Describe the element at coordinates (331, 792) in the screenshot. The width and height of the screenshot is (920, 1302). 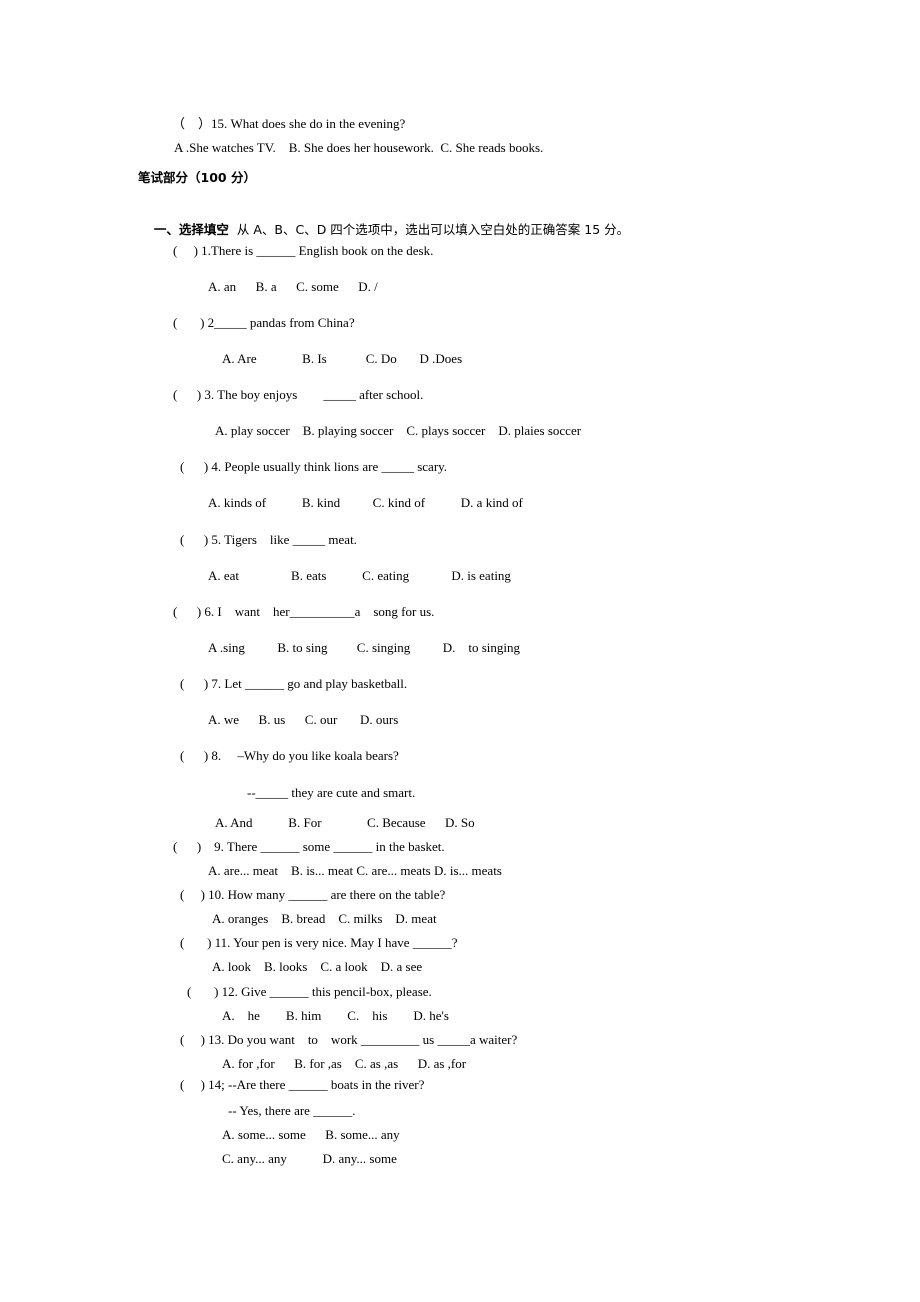
I see `question-answer-line: --_____ they are cute and smart.` at that location.